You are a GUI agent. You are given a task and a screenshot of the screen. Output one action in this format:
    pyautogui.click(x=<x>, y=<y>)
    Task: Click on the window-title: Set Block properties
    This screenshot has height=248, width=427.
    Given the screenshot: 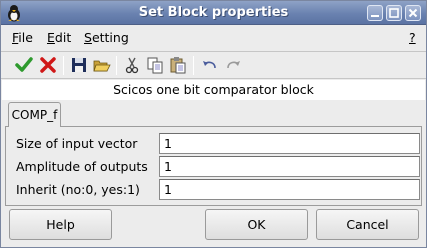 What is the action you would take?
    pyautogui.click(x=213, y=12)
    